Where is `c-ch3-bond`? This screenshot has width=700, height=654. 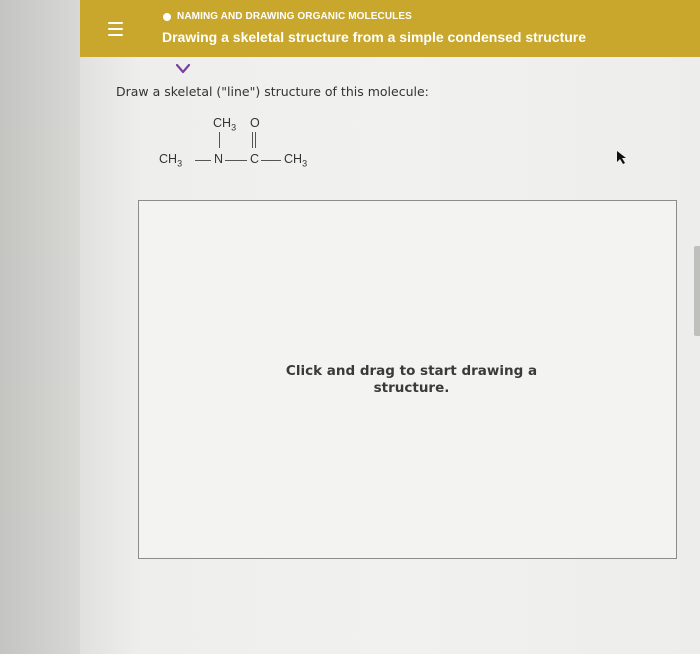
c-ch3-bond is located at coordinates (271, 160).